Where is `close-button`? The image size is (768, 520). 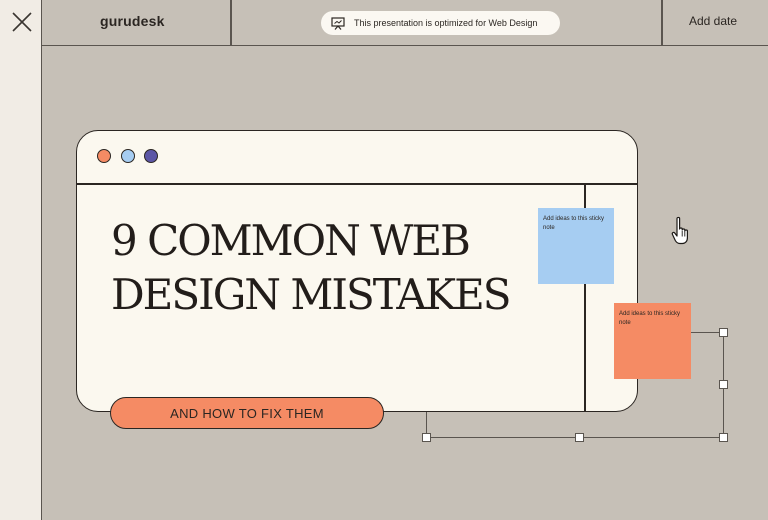
close-button is located at coordinates (22, 22).